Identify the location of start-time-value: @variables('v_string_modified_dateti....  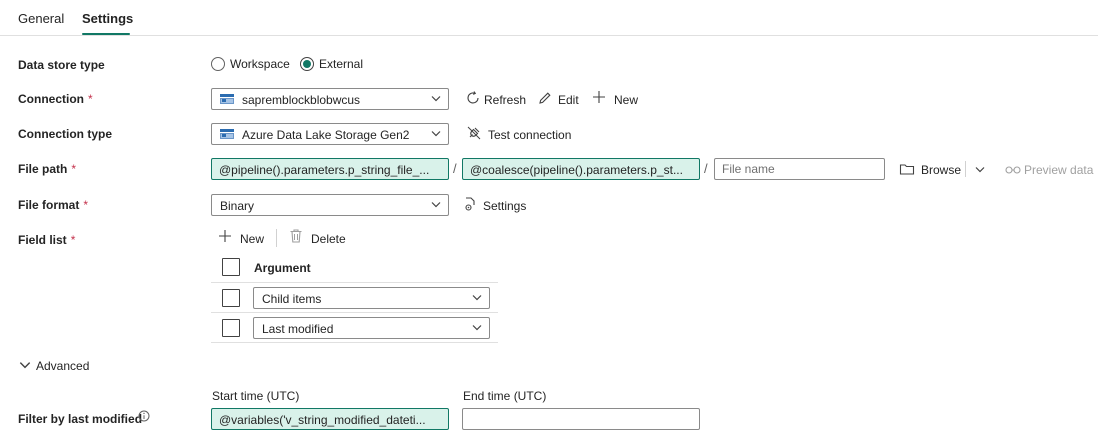
(322, 420).